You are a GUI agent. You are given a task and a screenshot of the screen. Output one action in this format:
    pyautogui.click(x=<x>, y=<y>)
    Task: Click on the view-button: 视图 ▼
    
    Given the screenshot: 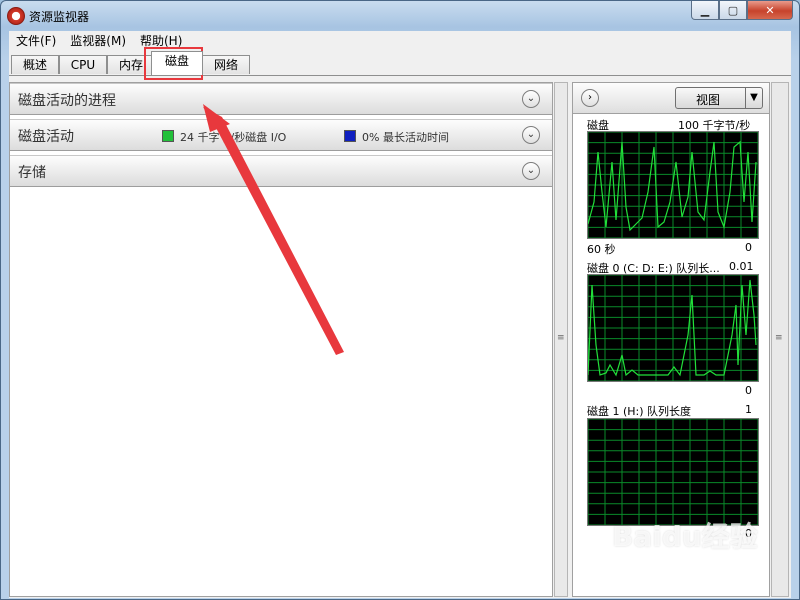 What is the action you would take?
    pyautogui.click(x=719, y=98)
    